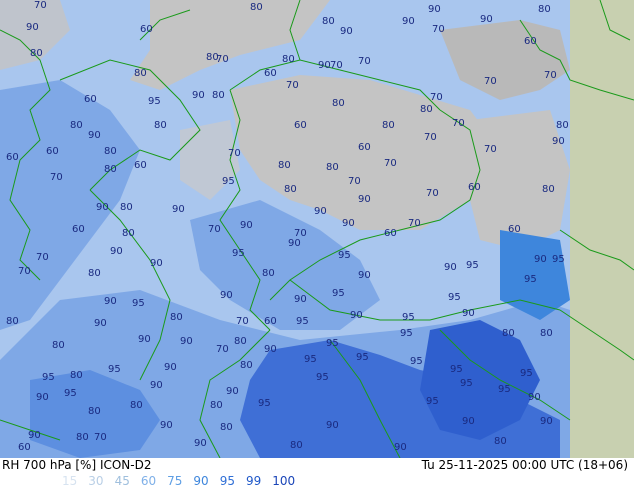  I want to click on legend-item: 100, so click(284, 481).